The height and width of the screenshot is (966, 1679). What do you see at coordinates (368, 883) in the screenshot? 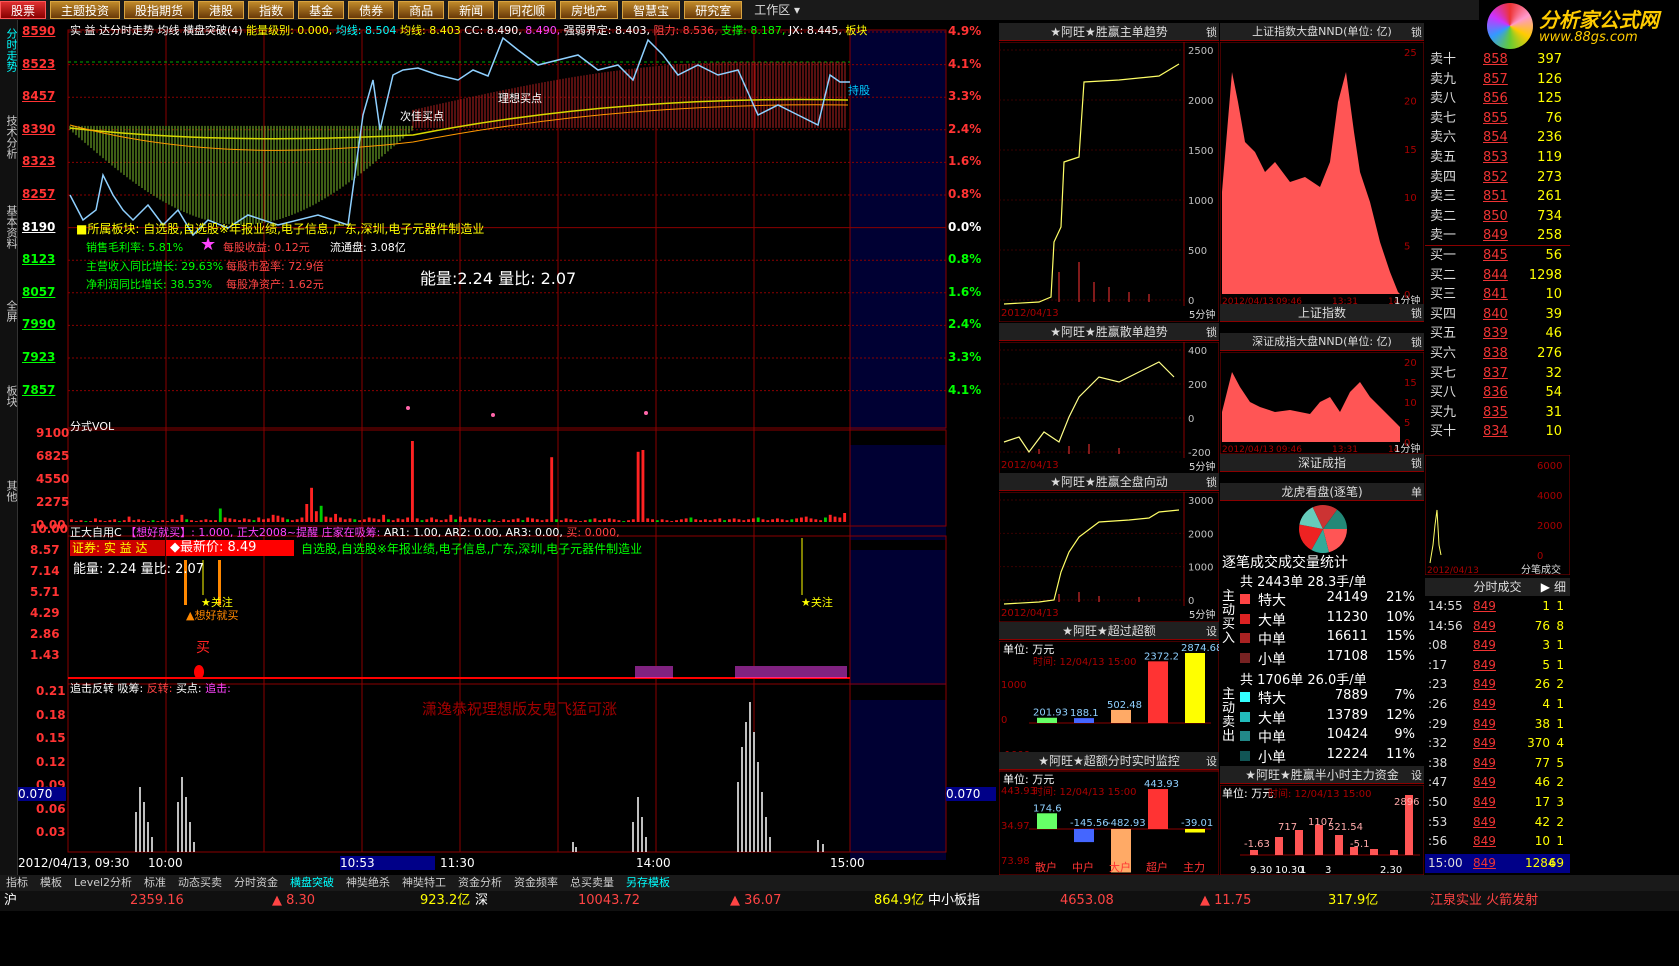
I see `bottom-tab: 神奘绝杀` at bounding box center [368, 883].